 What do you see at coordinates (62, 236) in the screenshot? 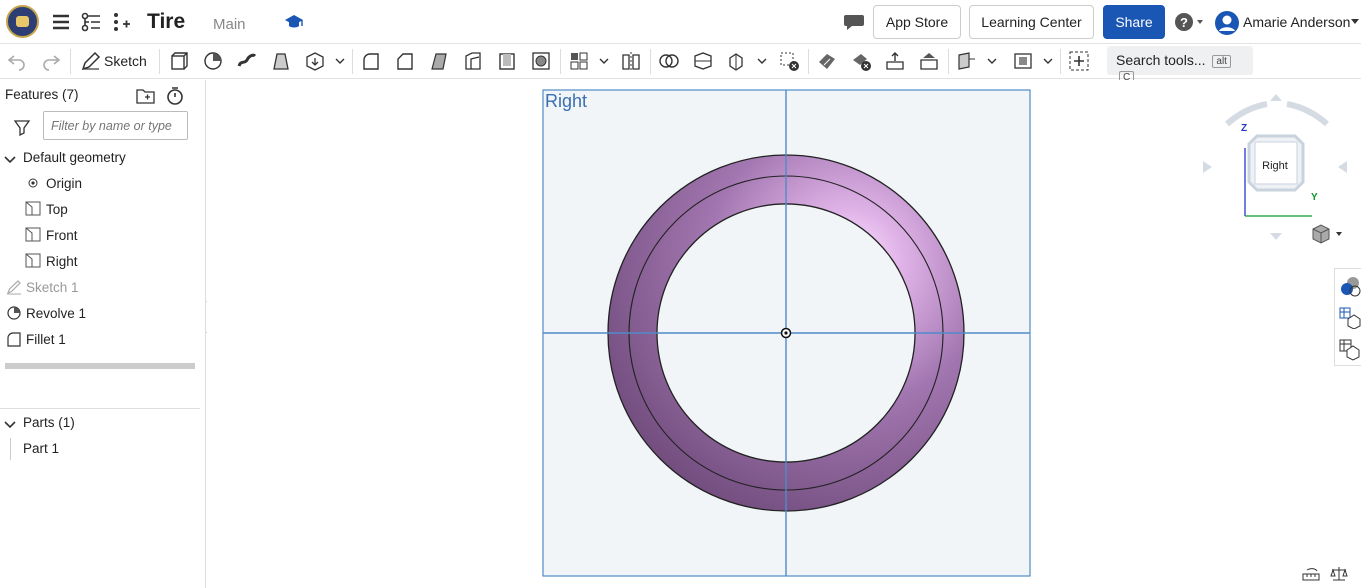
I see `feature-front-plane: Front` at bounding box center [62, 236].